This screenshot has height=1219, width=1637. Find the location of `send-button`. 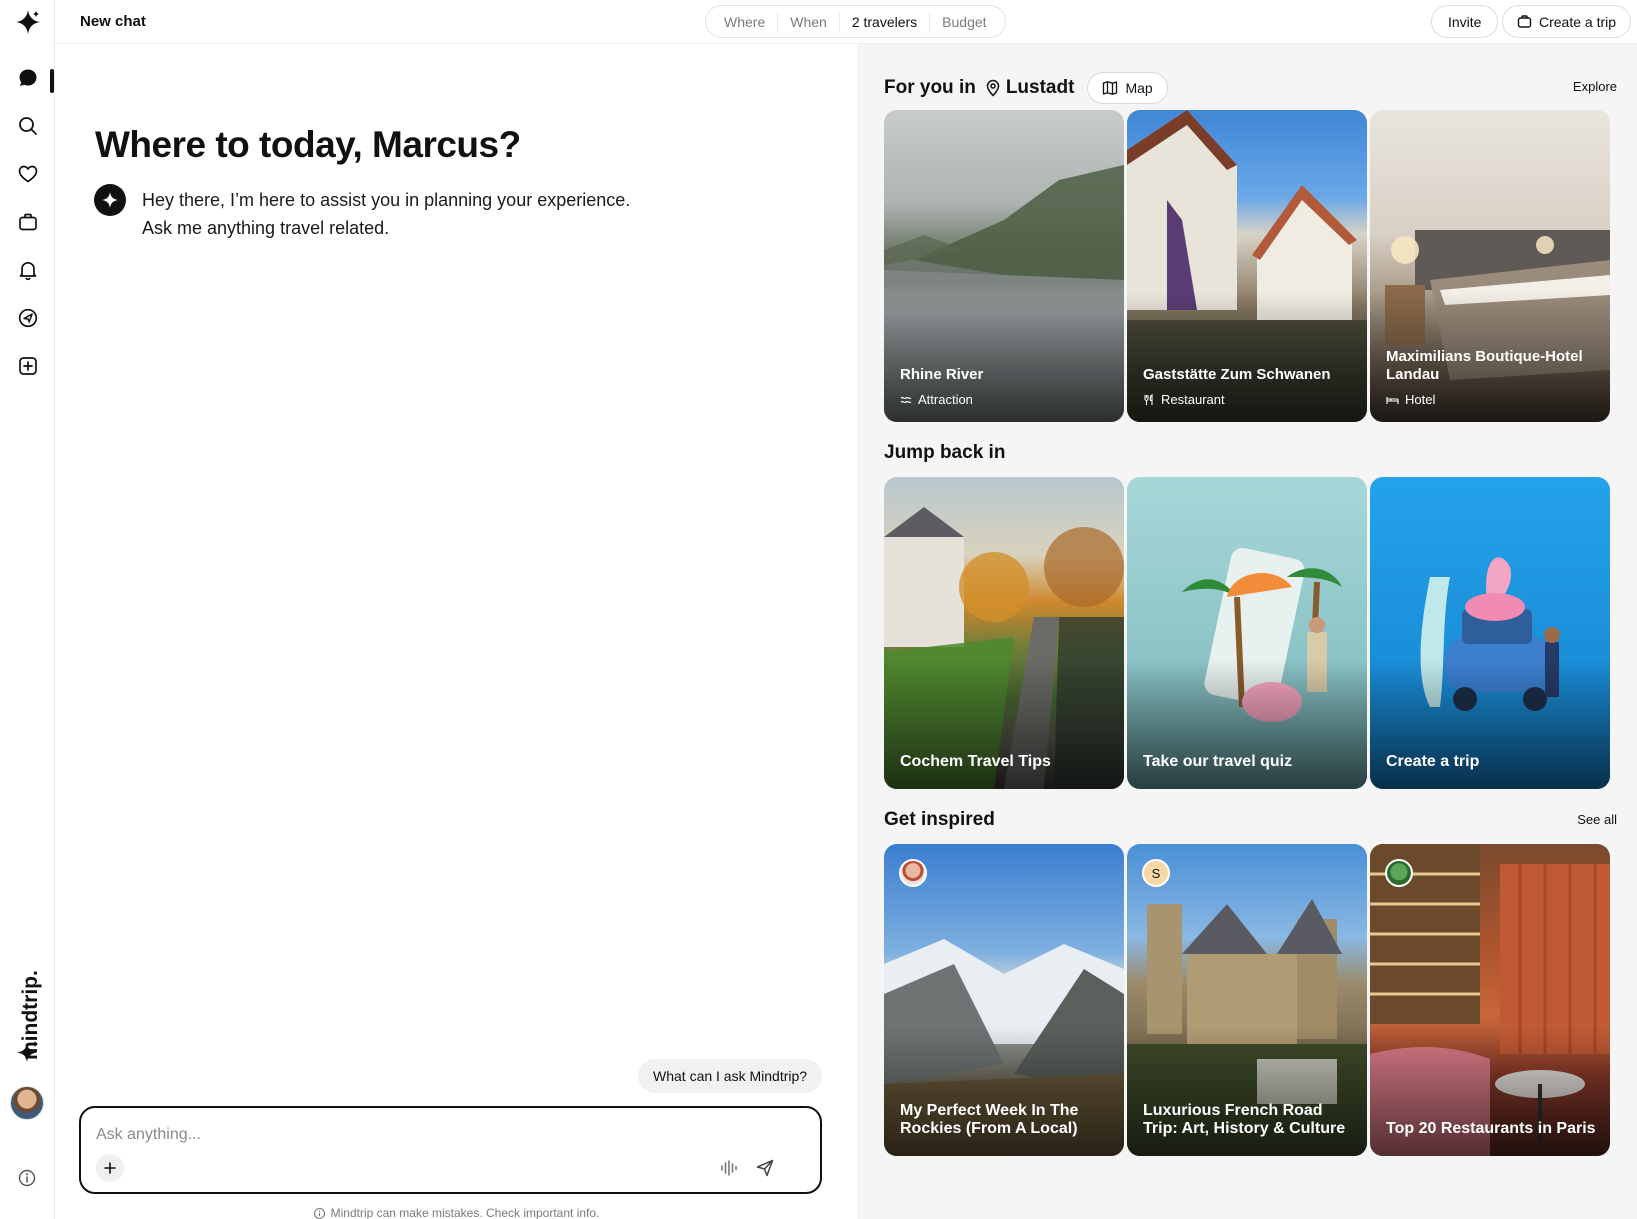

send-button is located at coordinates (765, 1168).